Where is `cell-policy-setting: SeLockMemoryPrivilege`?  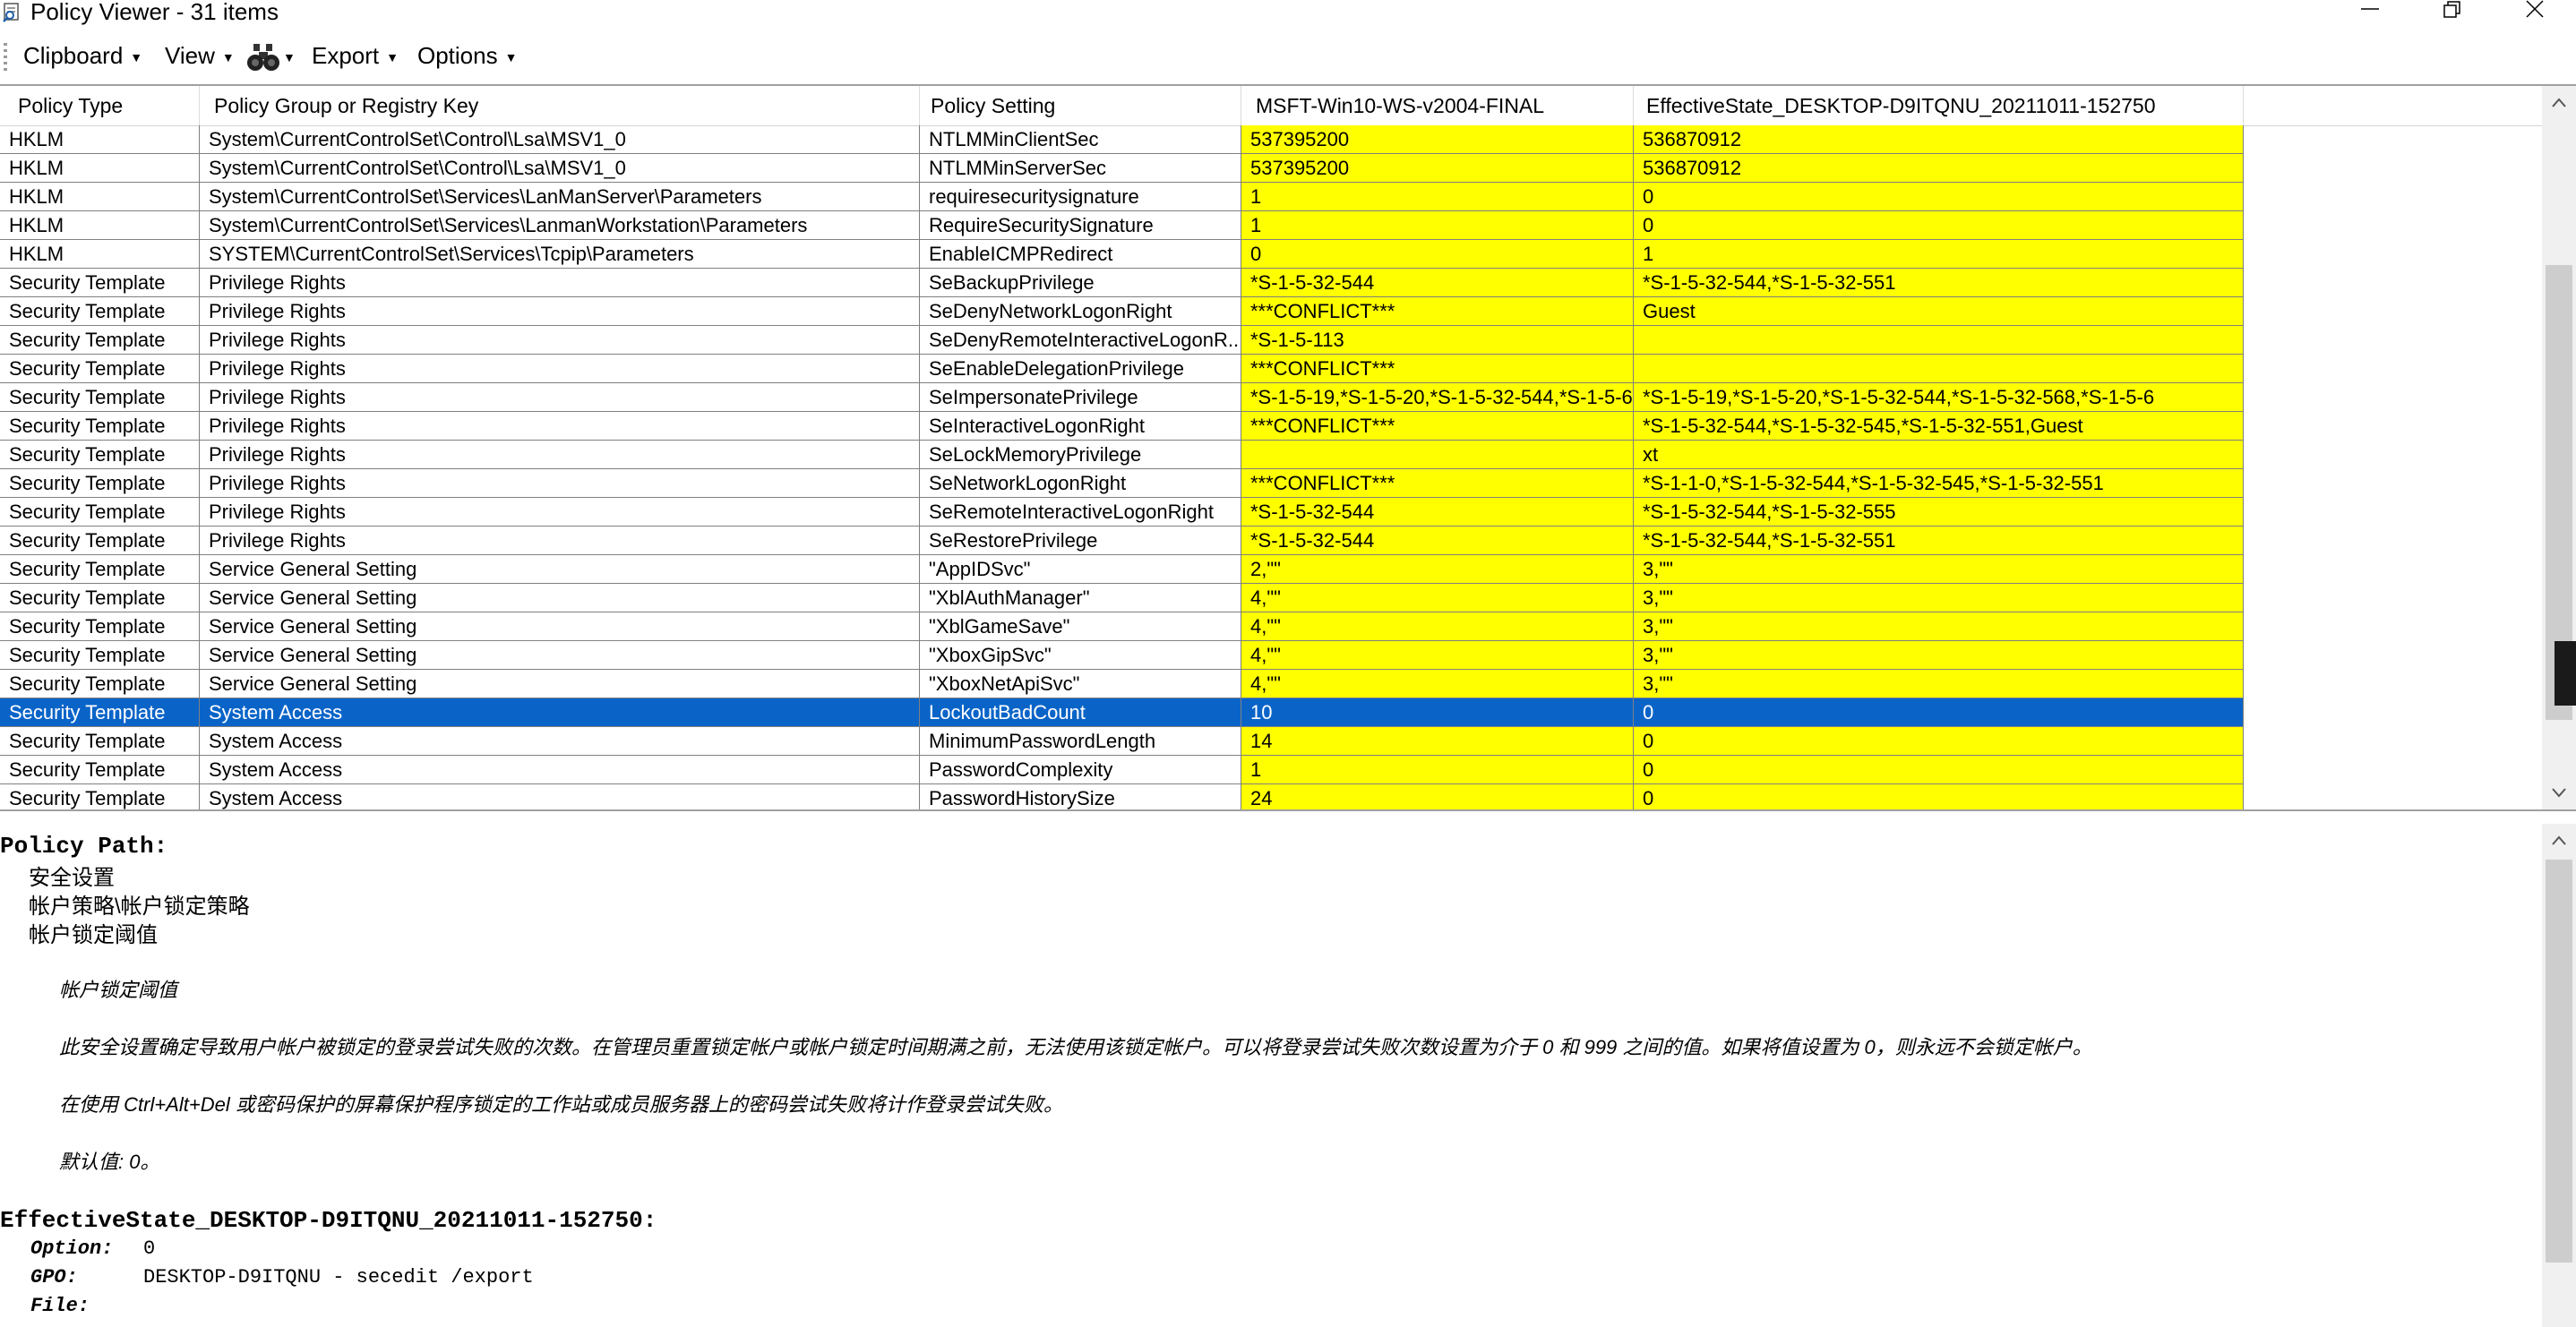
cell-policy-setting: SeLockMemoryPrivilege is located at coordinates (1080, 455).